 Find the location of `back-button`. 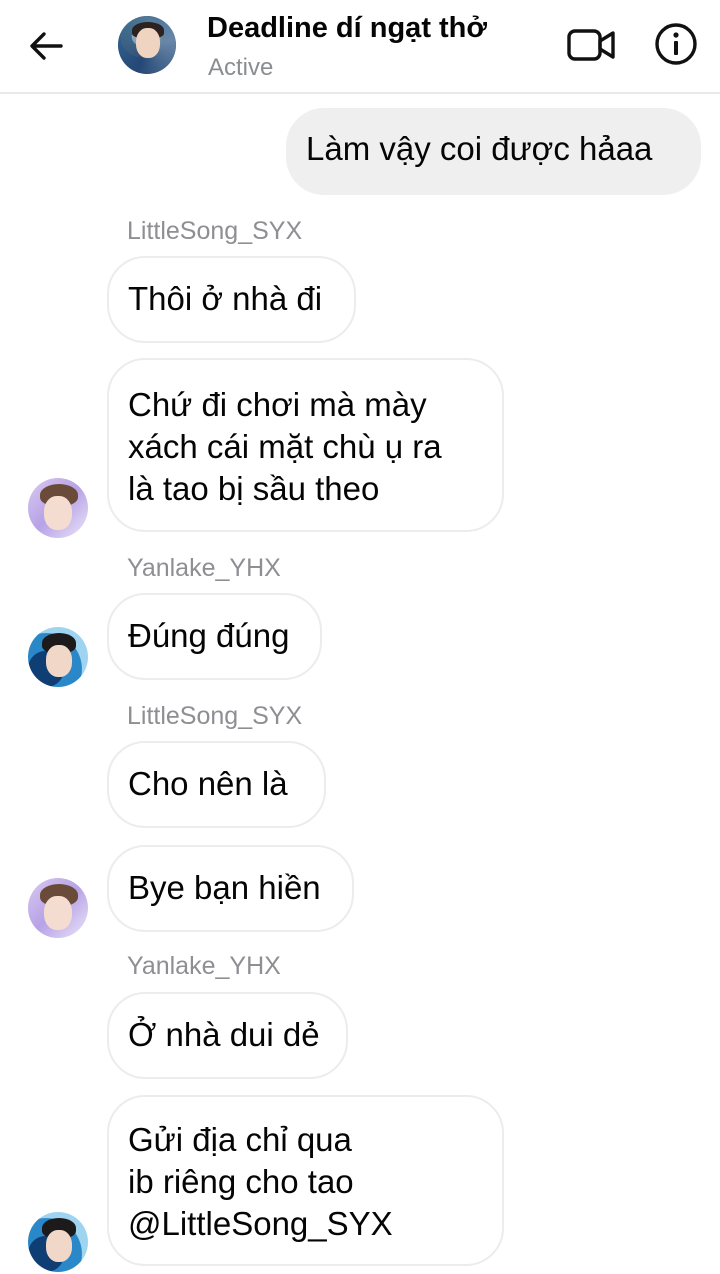

back-button is located at coordinates (46, 46).